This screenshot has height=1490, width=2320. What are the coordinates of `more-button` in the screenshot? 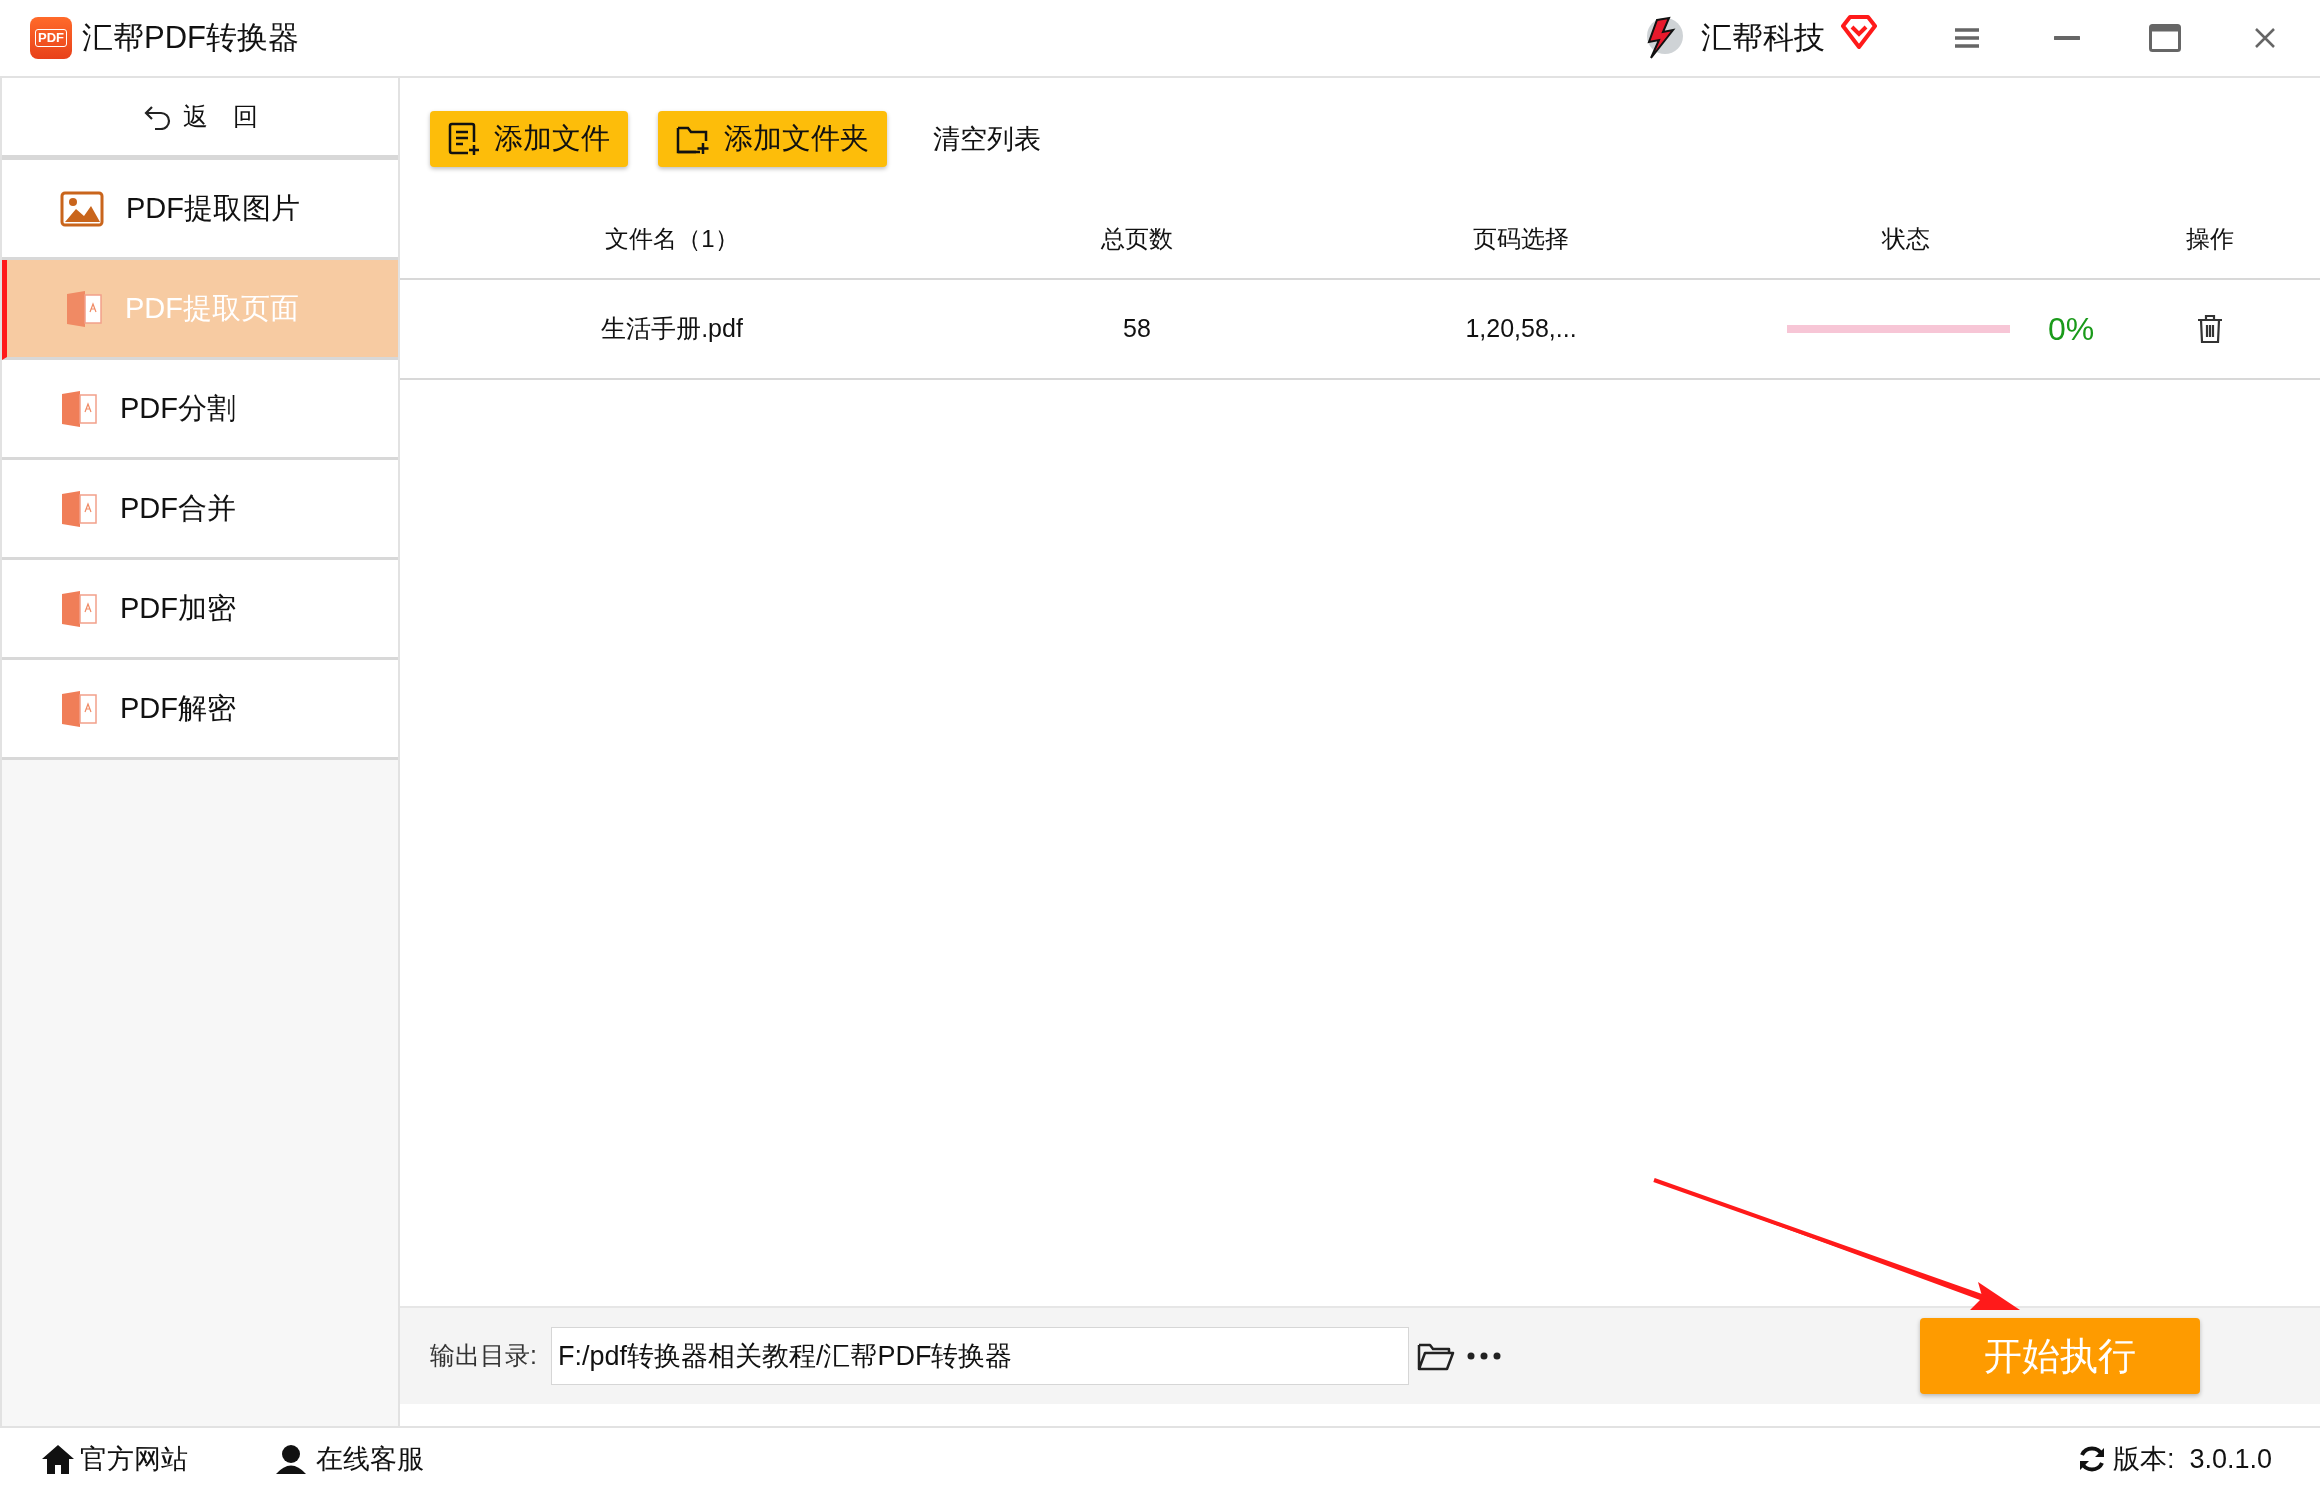 It's located at (1483, 1356).